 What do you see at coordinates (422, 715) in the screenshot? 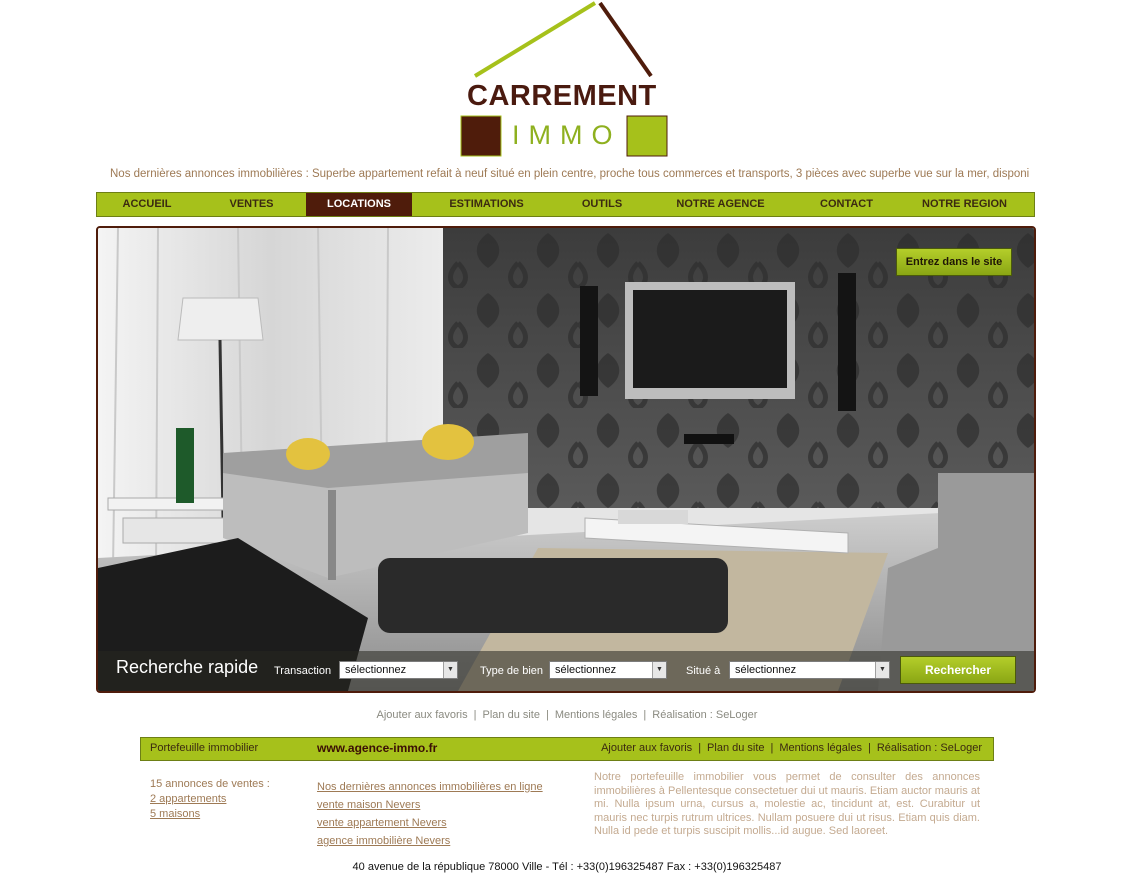
I see `footer-favoris-link: Ajouter aux favoris` at bounding box center [422, 715].